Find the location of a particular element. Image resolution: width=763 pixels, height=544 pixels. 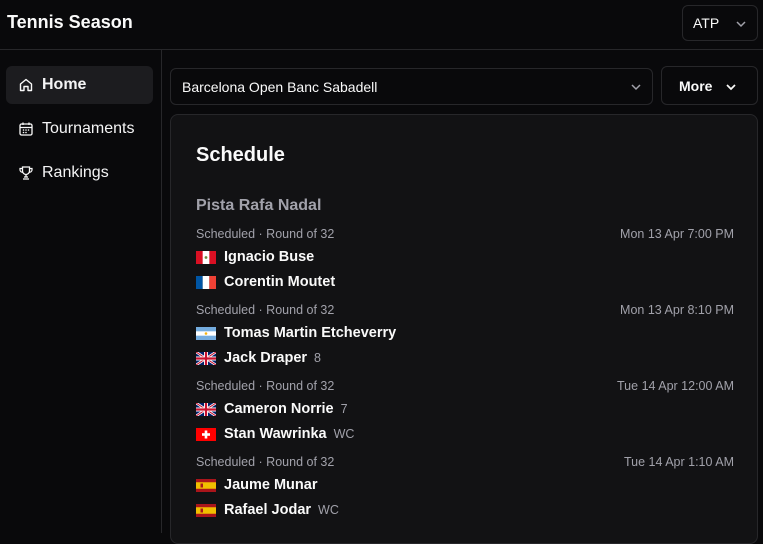

top-bar: Tennis Season ATP is located at coordinates (381, 25).